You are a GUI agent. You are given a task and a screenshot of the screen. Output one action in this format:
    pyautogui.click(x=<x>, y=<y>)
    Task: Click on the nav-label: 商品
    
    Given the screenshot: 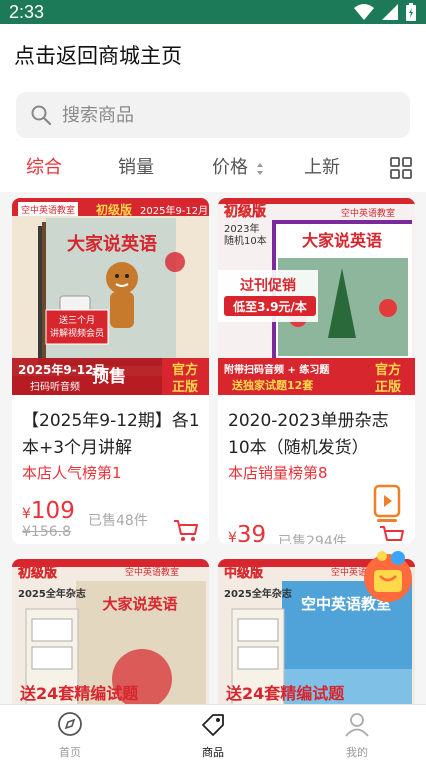 What is the action you would take?
    pyautogui.click(x=213, y=752)
    